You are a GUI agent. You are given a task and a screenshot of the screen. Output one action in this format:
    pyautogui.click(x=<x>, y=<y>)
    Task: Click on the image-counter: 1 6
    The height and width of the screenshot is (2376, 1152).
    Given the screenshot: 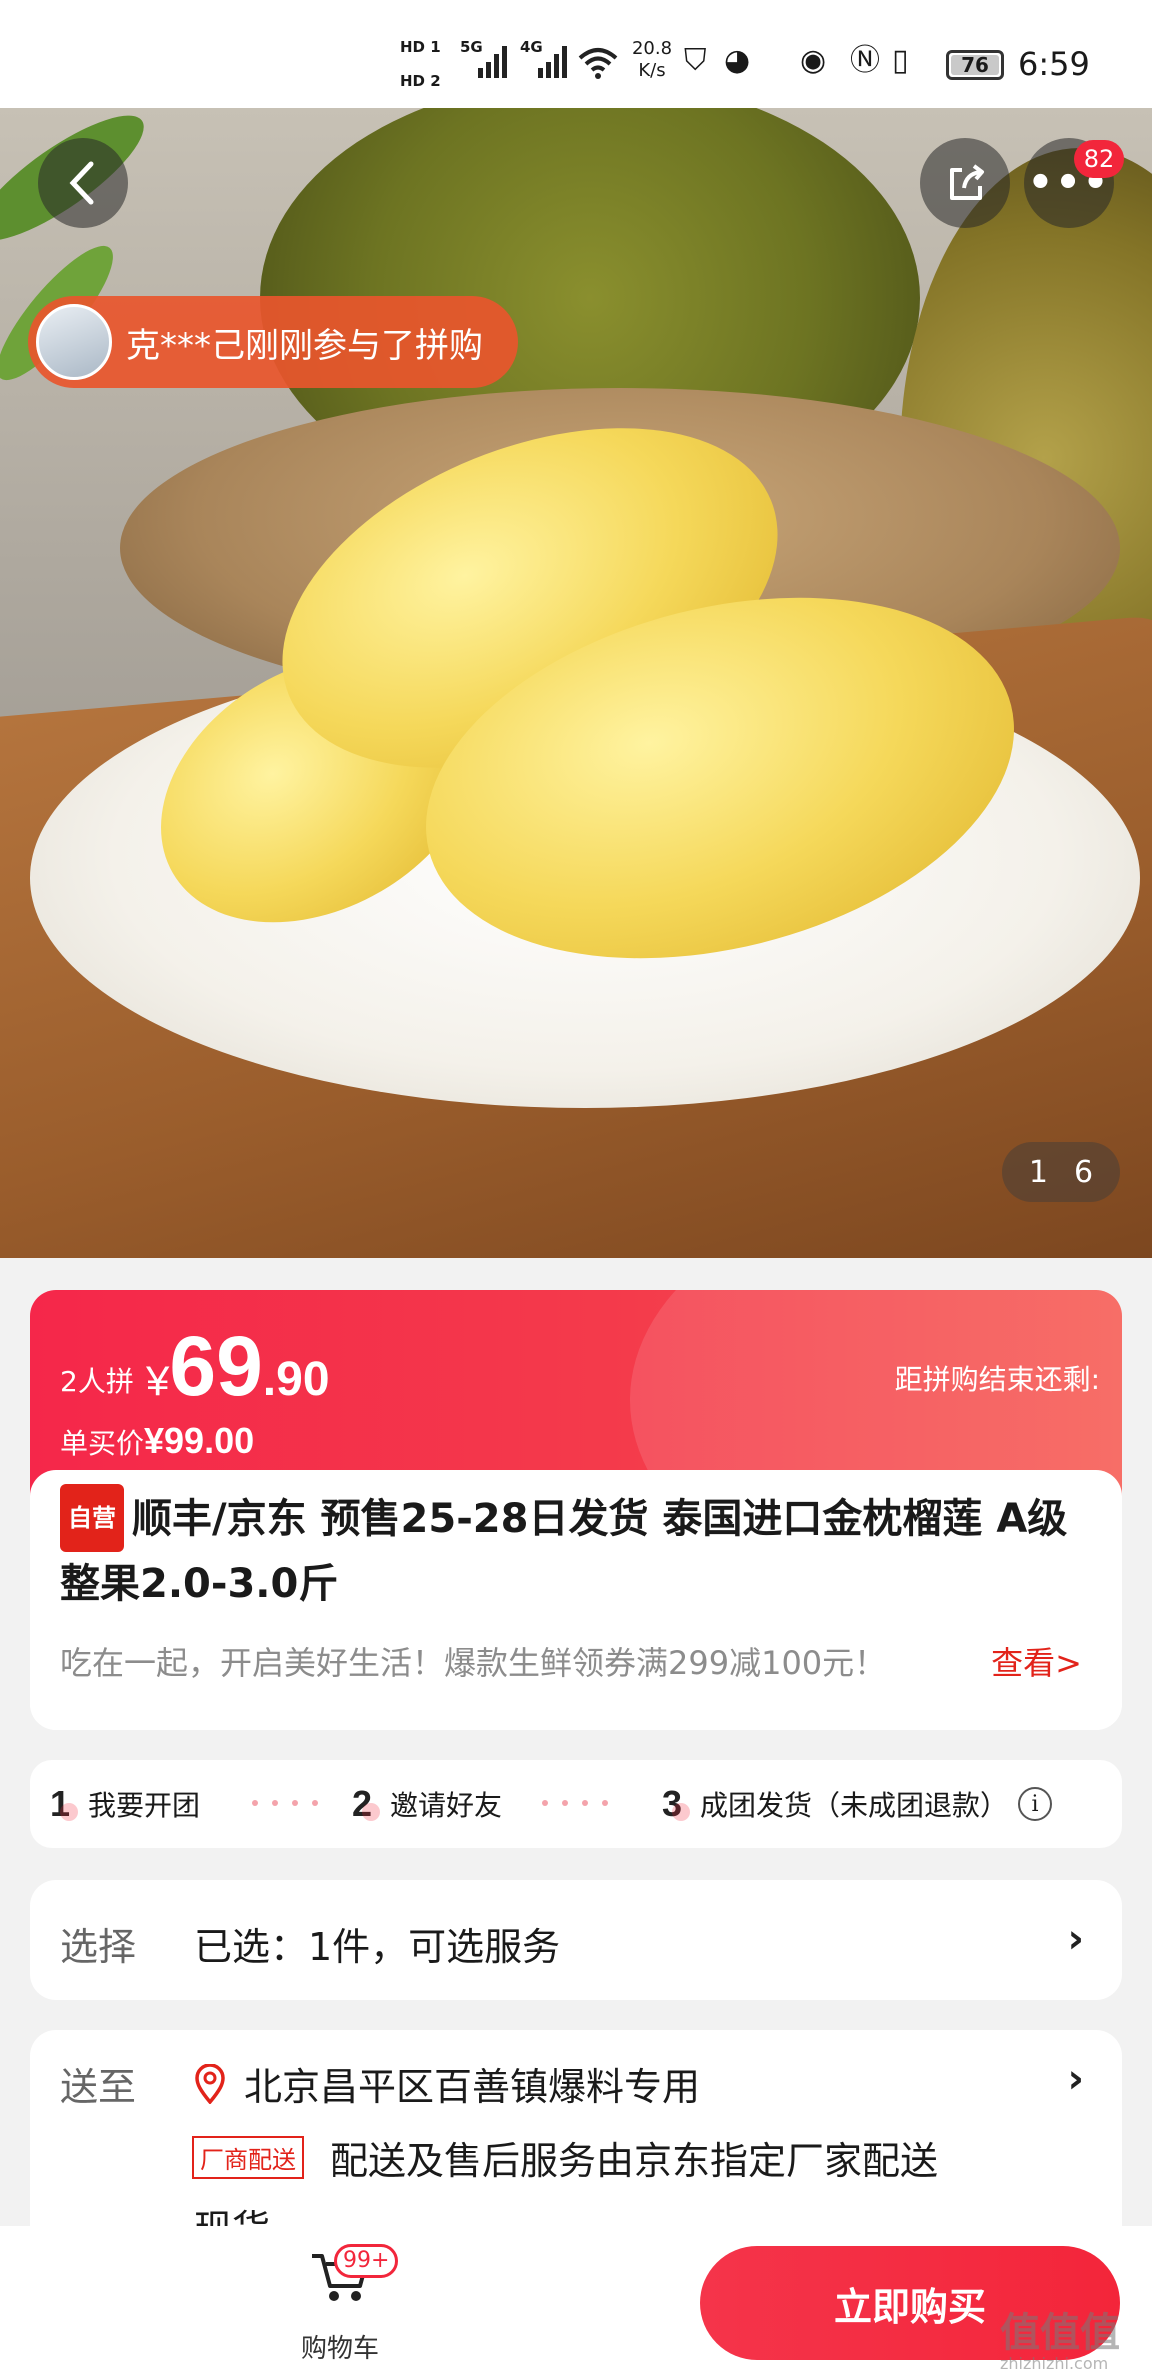 What is the action you would take?
    pyautogui.click(x=1061, y=1172)
    